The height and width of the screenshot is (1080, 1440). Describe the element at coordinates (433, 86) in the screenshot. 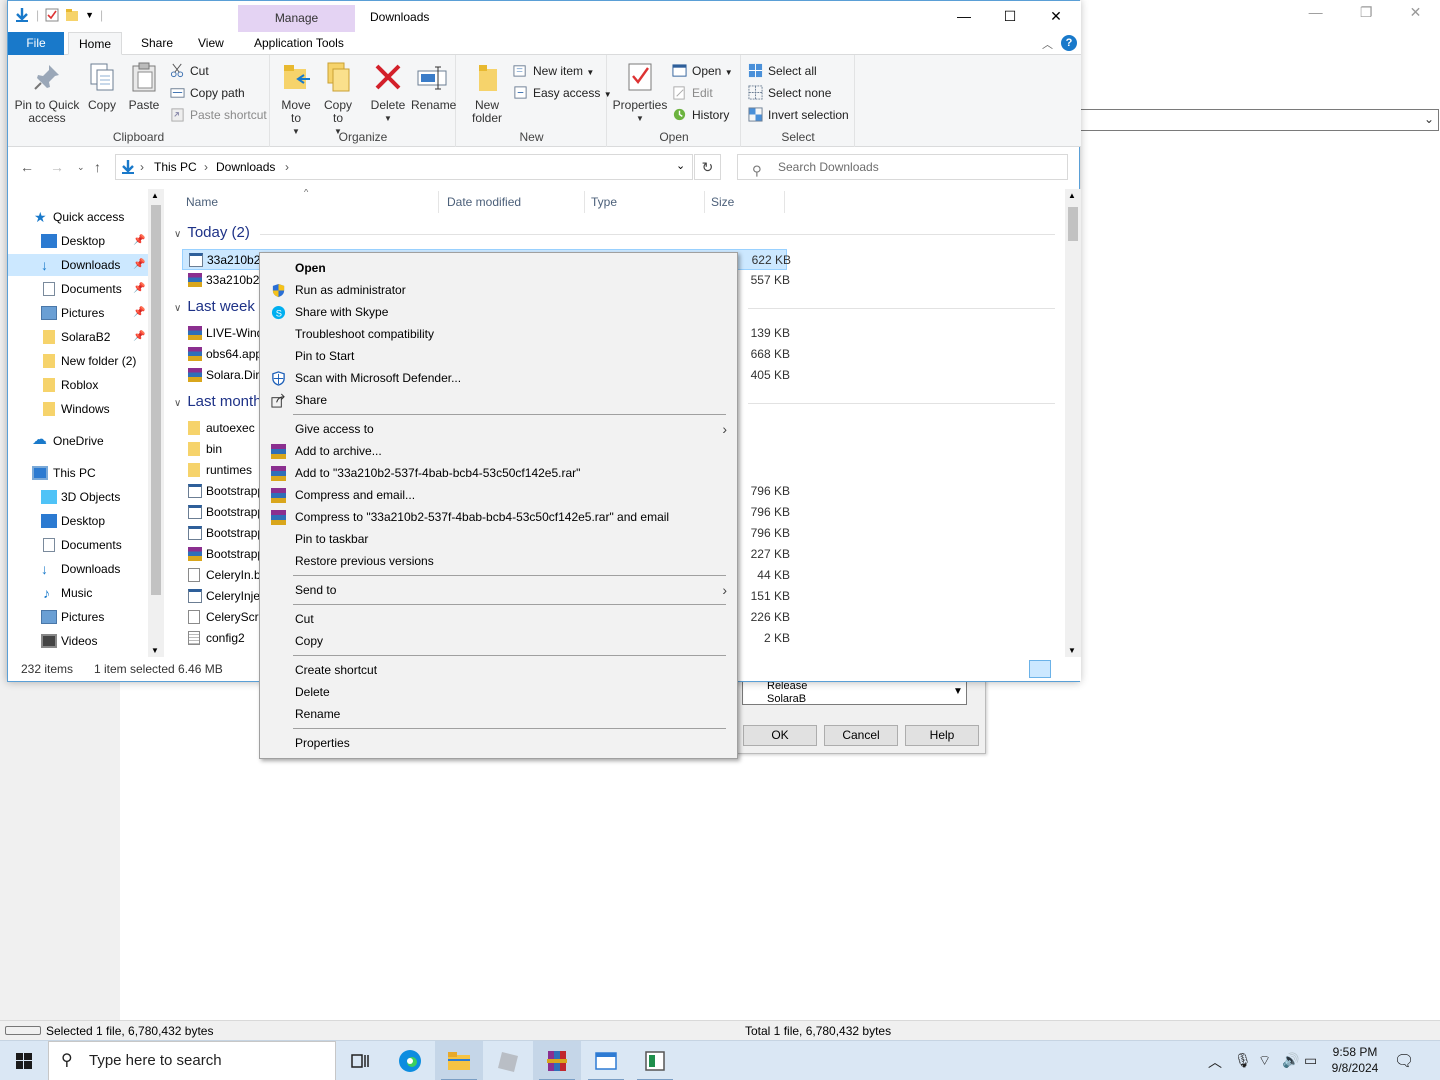

I see `rename-button: Rename` at that location.